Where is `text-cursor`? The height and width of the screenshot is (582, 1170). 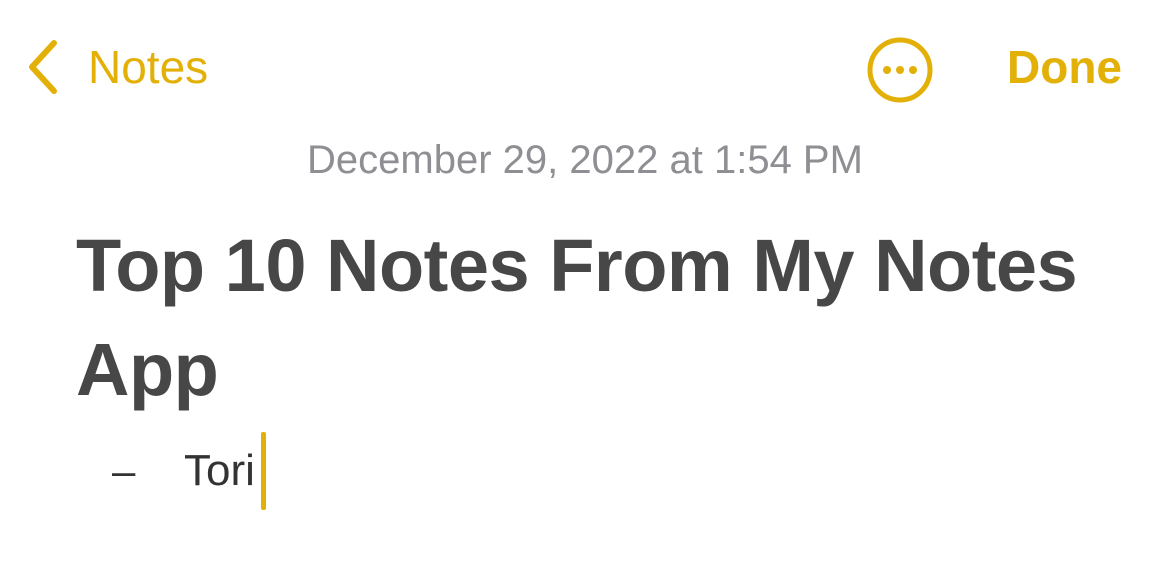
text-cursor is located at coordinates (263, 471).